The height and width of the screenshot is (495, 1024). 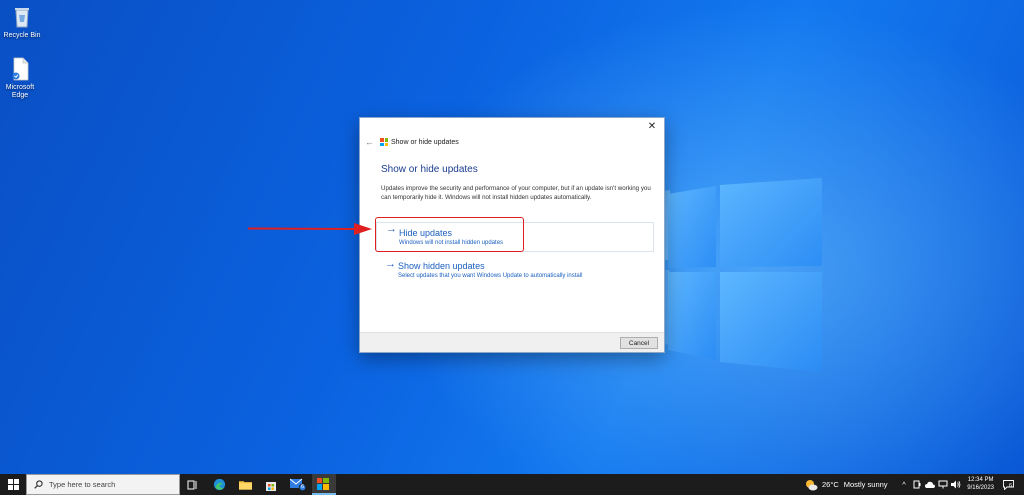 I want to click on taskbar-edge, so click(x=219, y=484).